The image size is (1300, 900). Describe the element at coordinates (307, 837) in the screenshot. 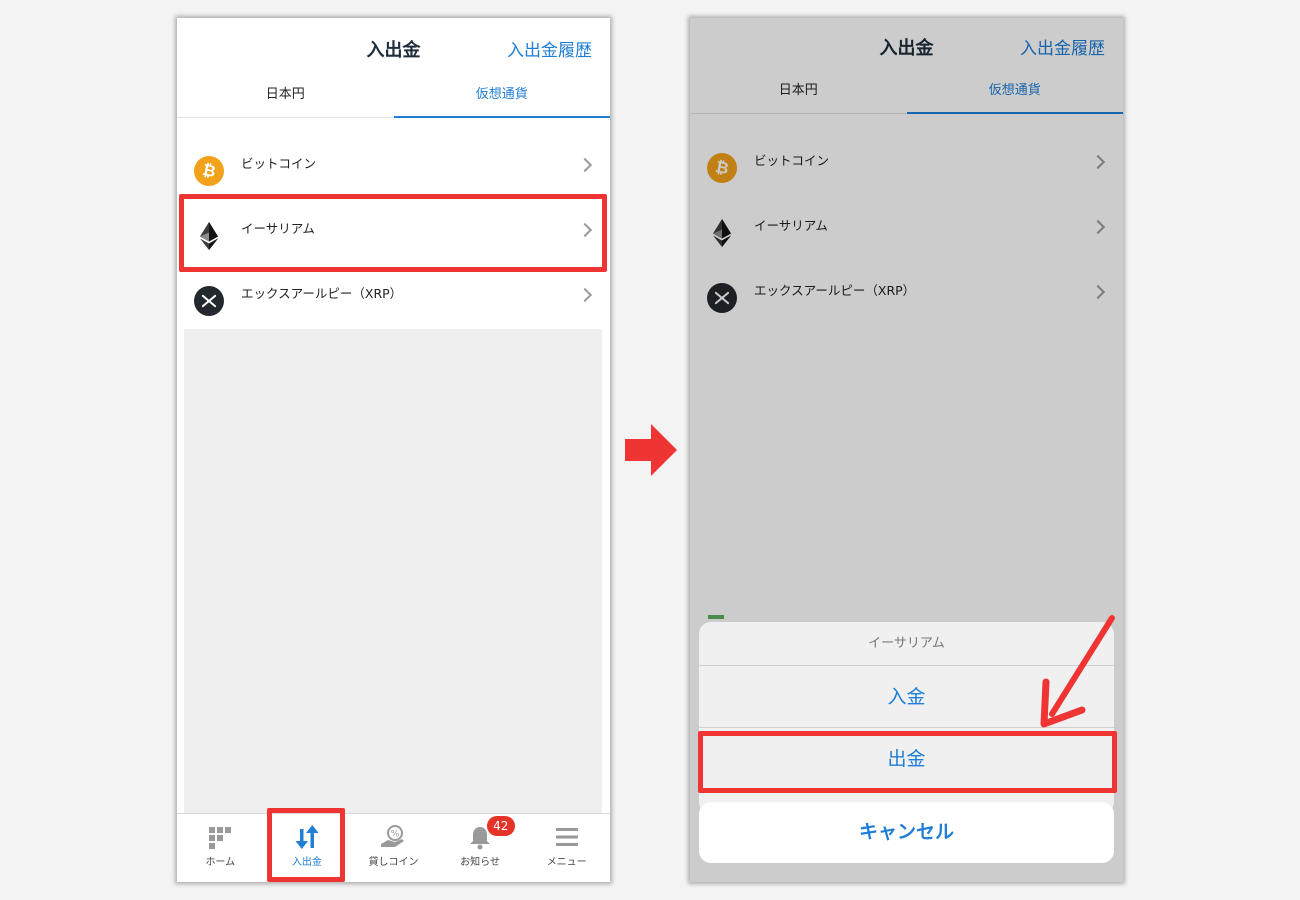

I see `transfer-arrows-icon` at that location.